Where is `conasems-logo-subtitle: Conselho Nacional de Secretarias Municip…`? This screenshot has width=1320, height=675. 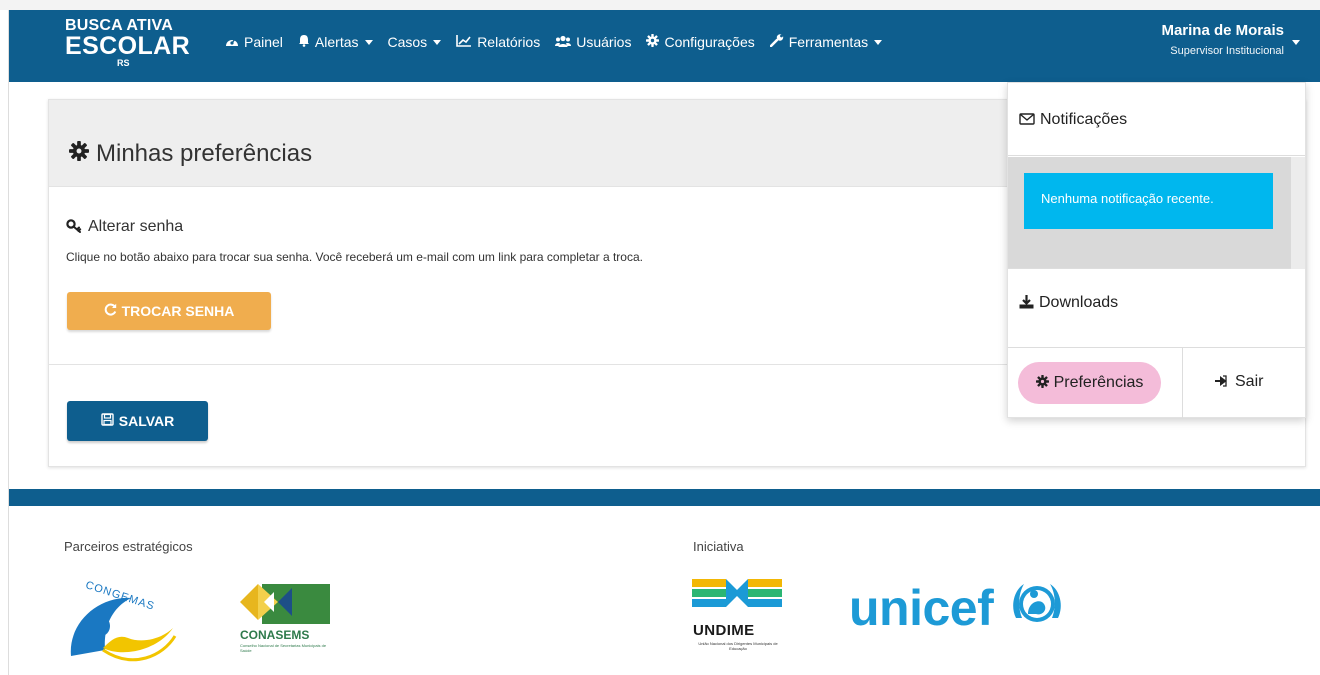 conasems-logo-subtitle: Conselho Nacional de Secretarias Municip… is located at coordinates (283, 648).